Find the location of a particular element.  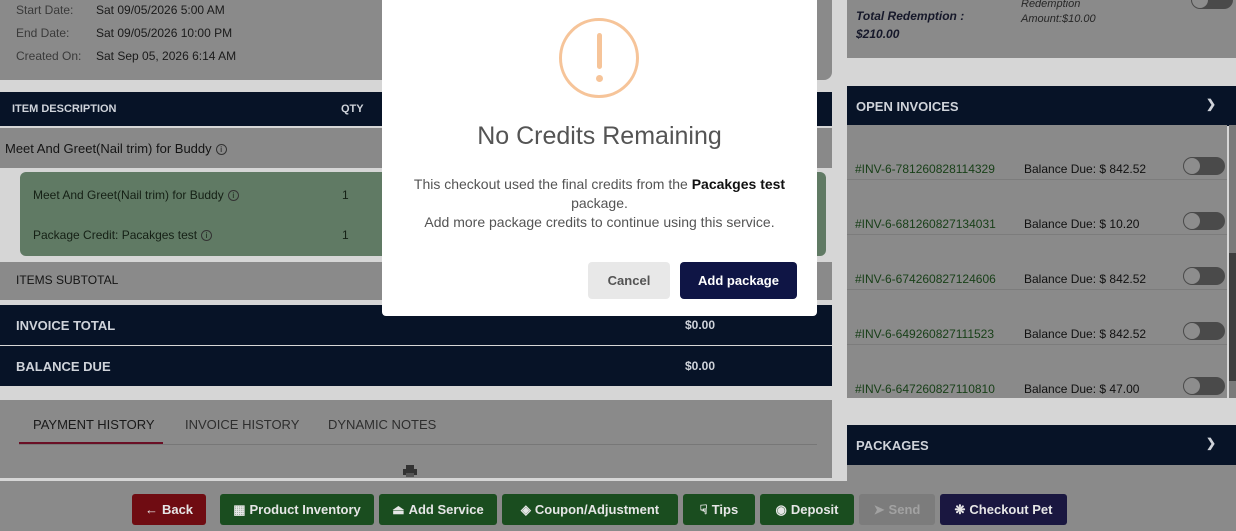

checkout-pet-label: Checkout Pet is located at coordinates (1011, 509).